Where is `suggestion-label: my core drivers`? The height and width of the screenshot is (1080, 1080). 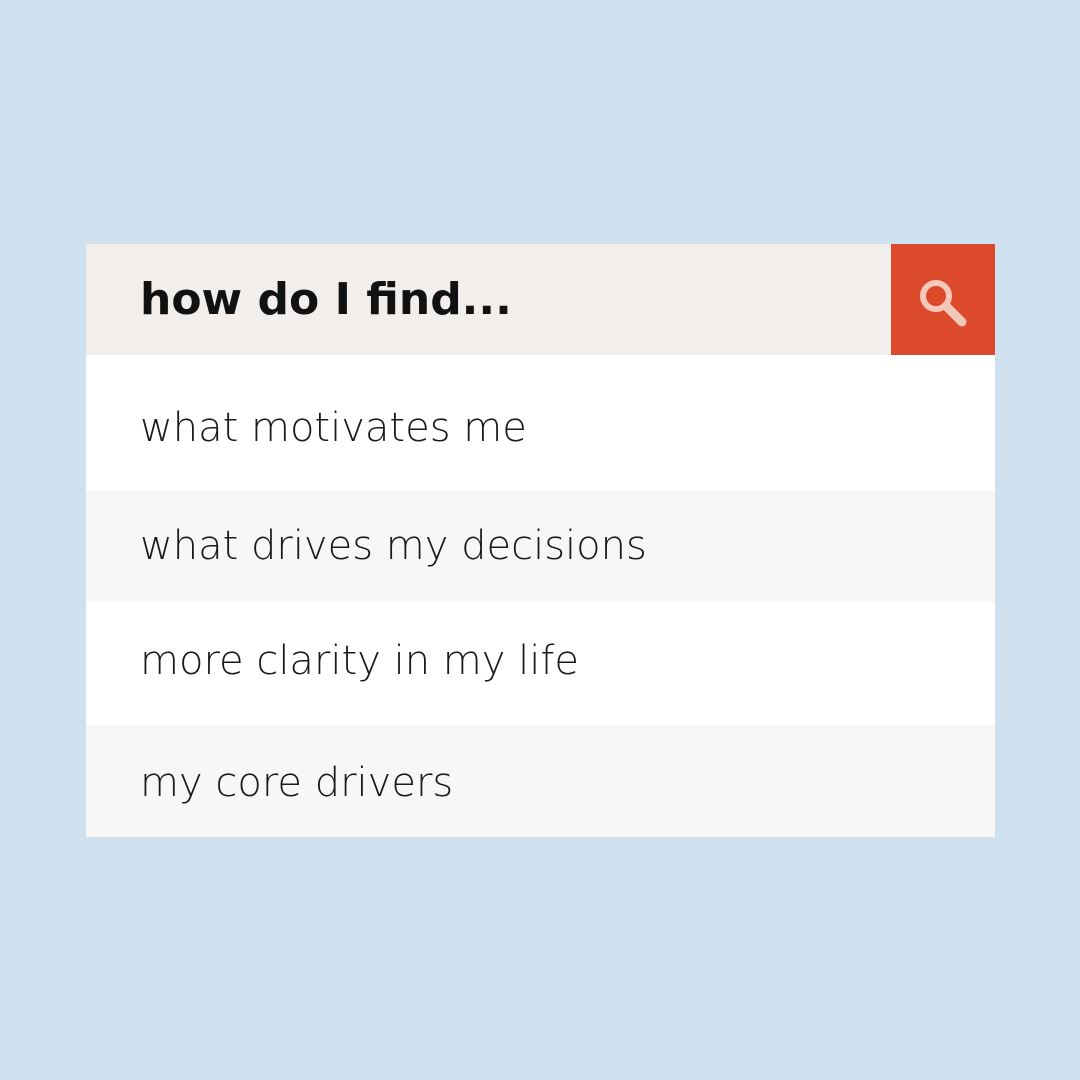 suggestion-label: my core drivers is located at coordinates (297, 783).